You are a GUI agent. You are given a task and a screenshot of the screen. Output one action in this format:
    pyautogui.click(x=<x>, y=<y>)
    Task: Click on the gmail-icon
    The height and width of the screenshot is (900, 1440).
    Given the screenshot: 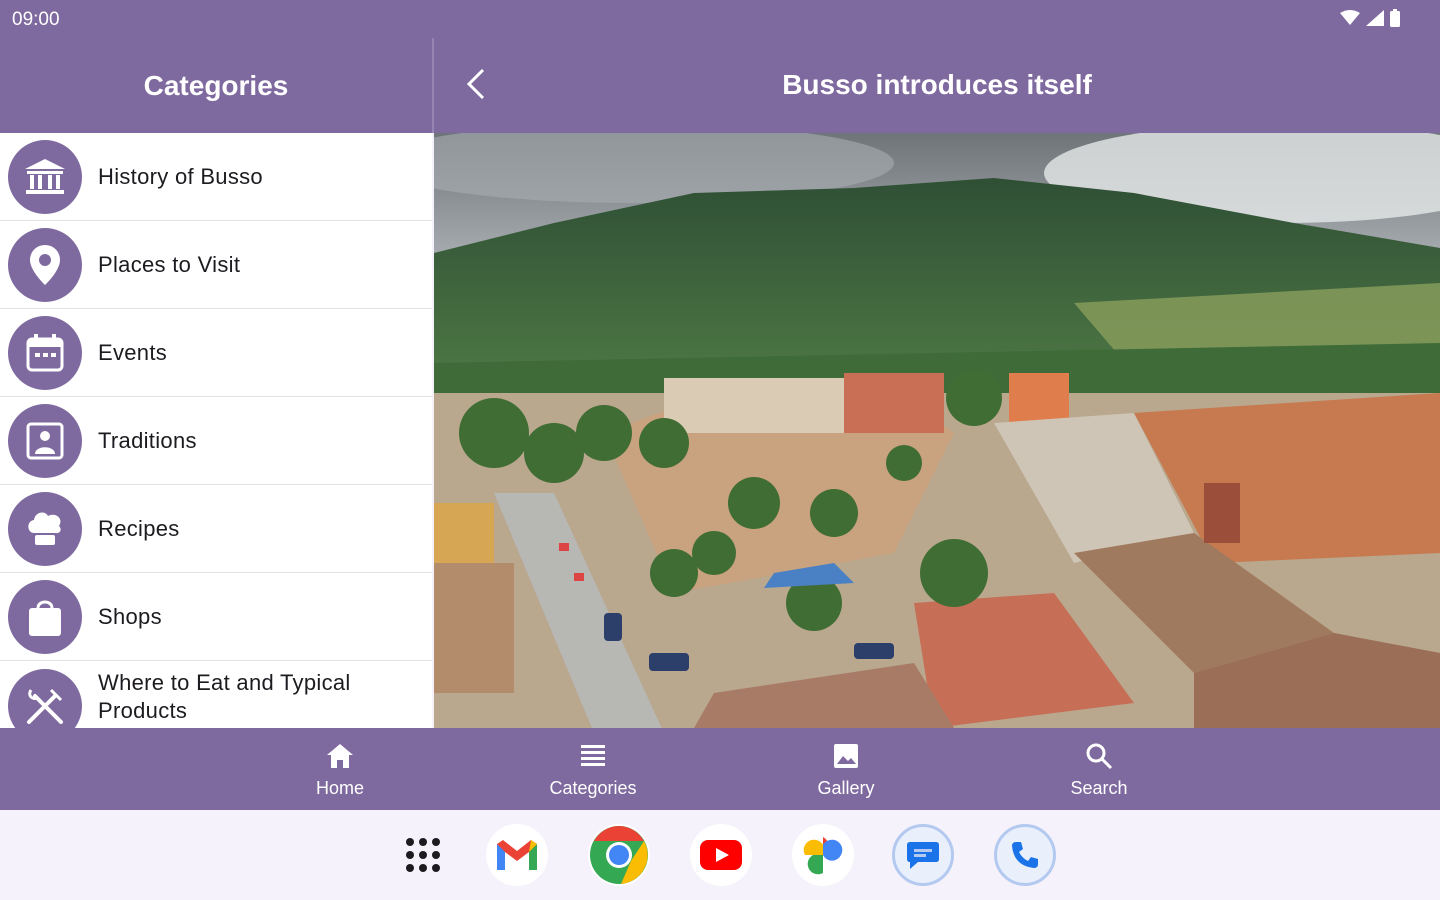 What is the action you would take?
    pyautogui.click(x=517, y=855)
    